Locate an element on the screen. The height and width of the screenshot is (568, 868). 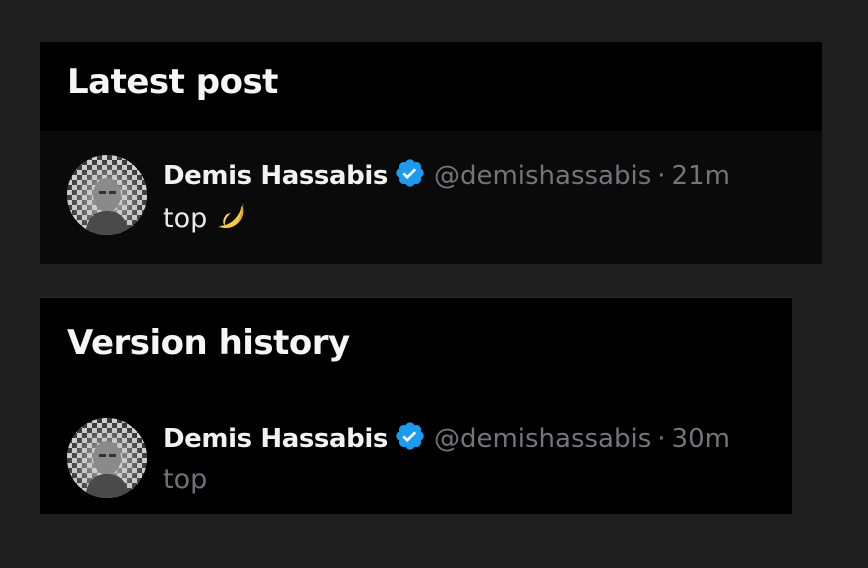
post-item: Demis Hassabis @demishassabis · 21m top is located at coordinates (427, 200).